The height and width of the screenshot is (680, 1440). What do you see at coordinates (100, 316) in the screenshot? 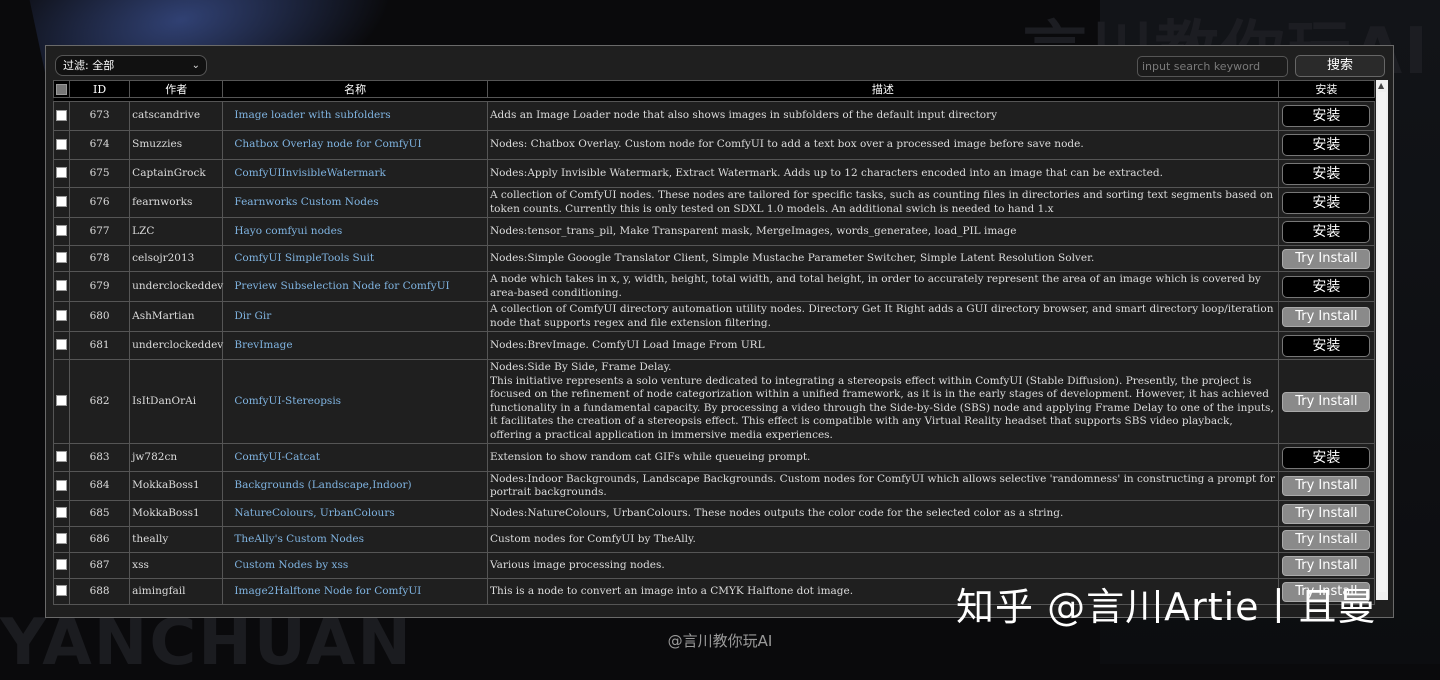
I see `row-id: 680` at bounding box center [100, 316].